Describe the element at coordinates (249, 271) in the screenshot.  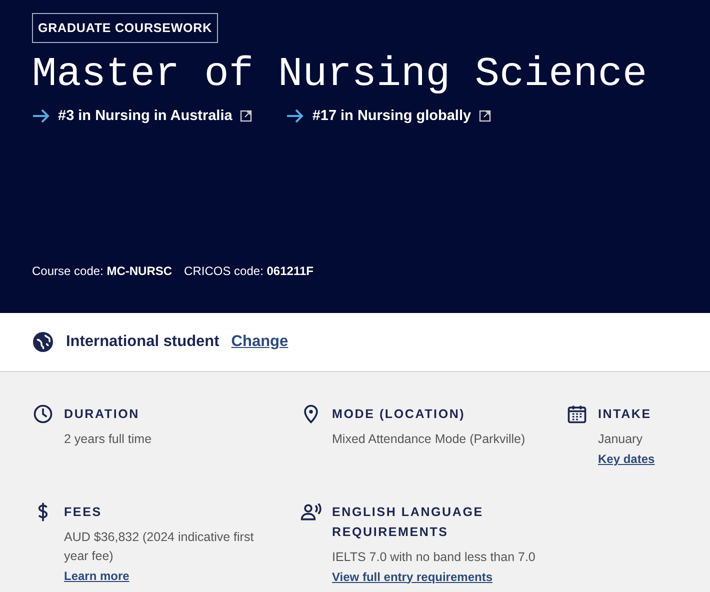
I see `course-code-text: CRICOS code: 061211F` at that location.